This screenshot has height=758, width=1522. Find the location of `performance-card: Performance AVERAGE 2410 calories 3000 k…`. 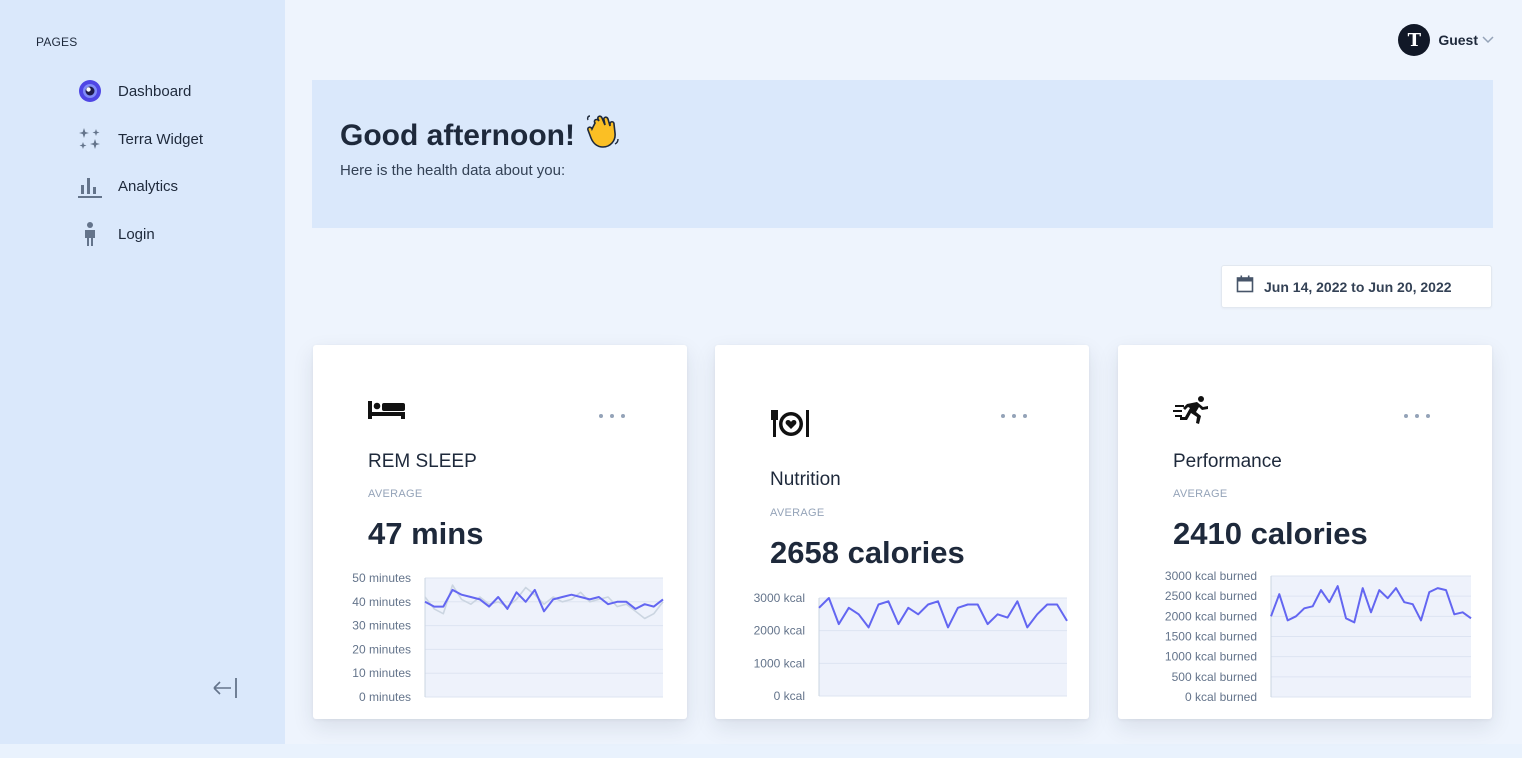

performance-card: Performance AVERAGE 2410 calories 3000 k… is located at coordinates (1305, 532).